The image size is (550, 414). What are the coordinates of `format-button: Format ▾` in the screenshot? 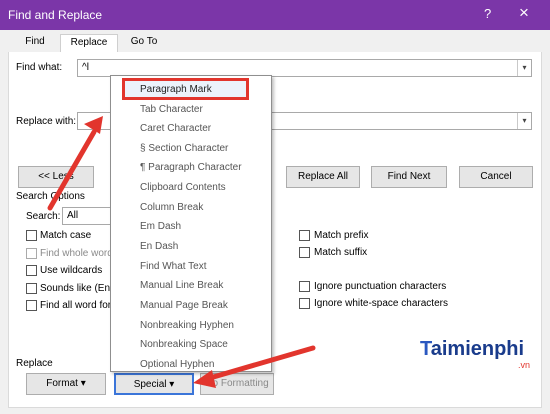 It's located at (66, 384).